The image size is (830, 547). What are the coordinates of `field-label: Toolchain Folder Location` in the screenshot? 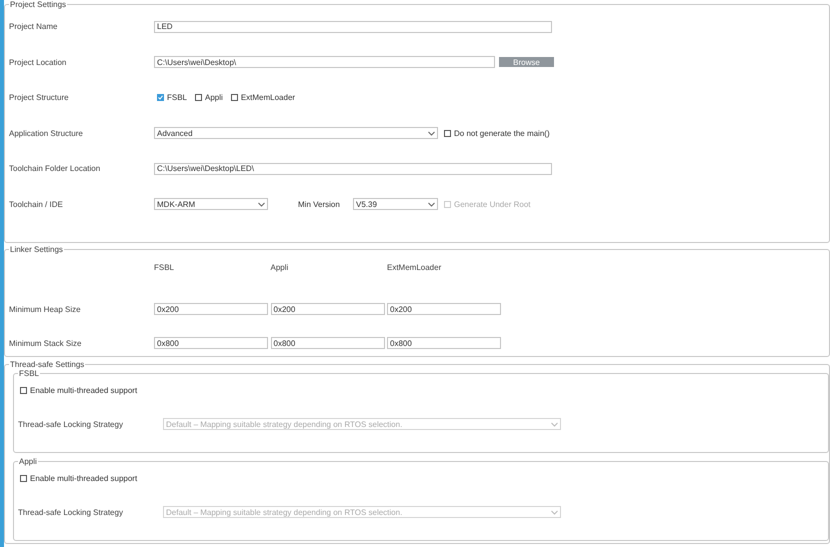 It's located at (55, 169).